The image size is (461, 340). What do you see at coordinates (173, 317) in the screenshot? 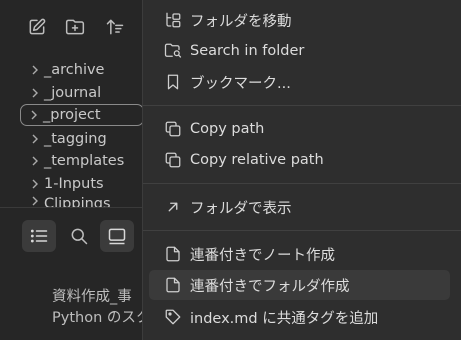
I see `tag-icon` at bounding box center [173, 317].